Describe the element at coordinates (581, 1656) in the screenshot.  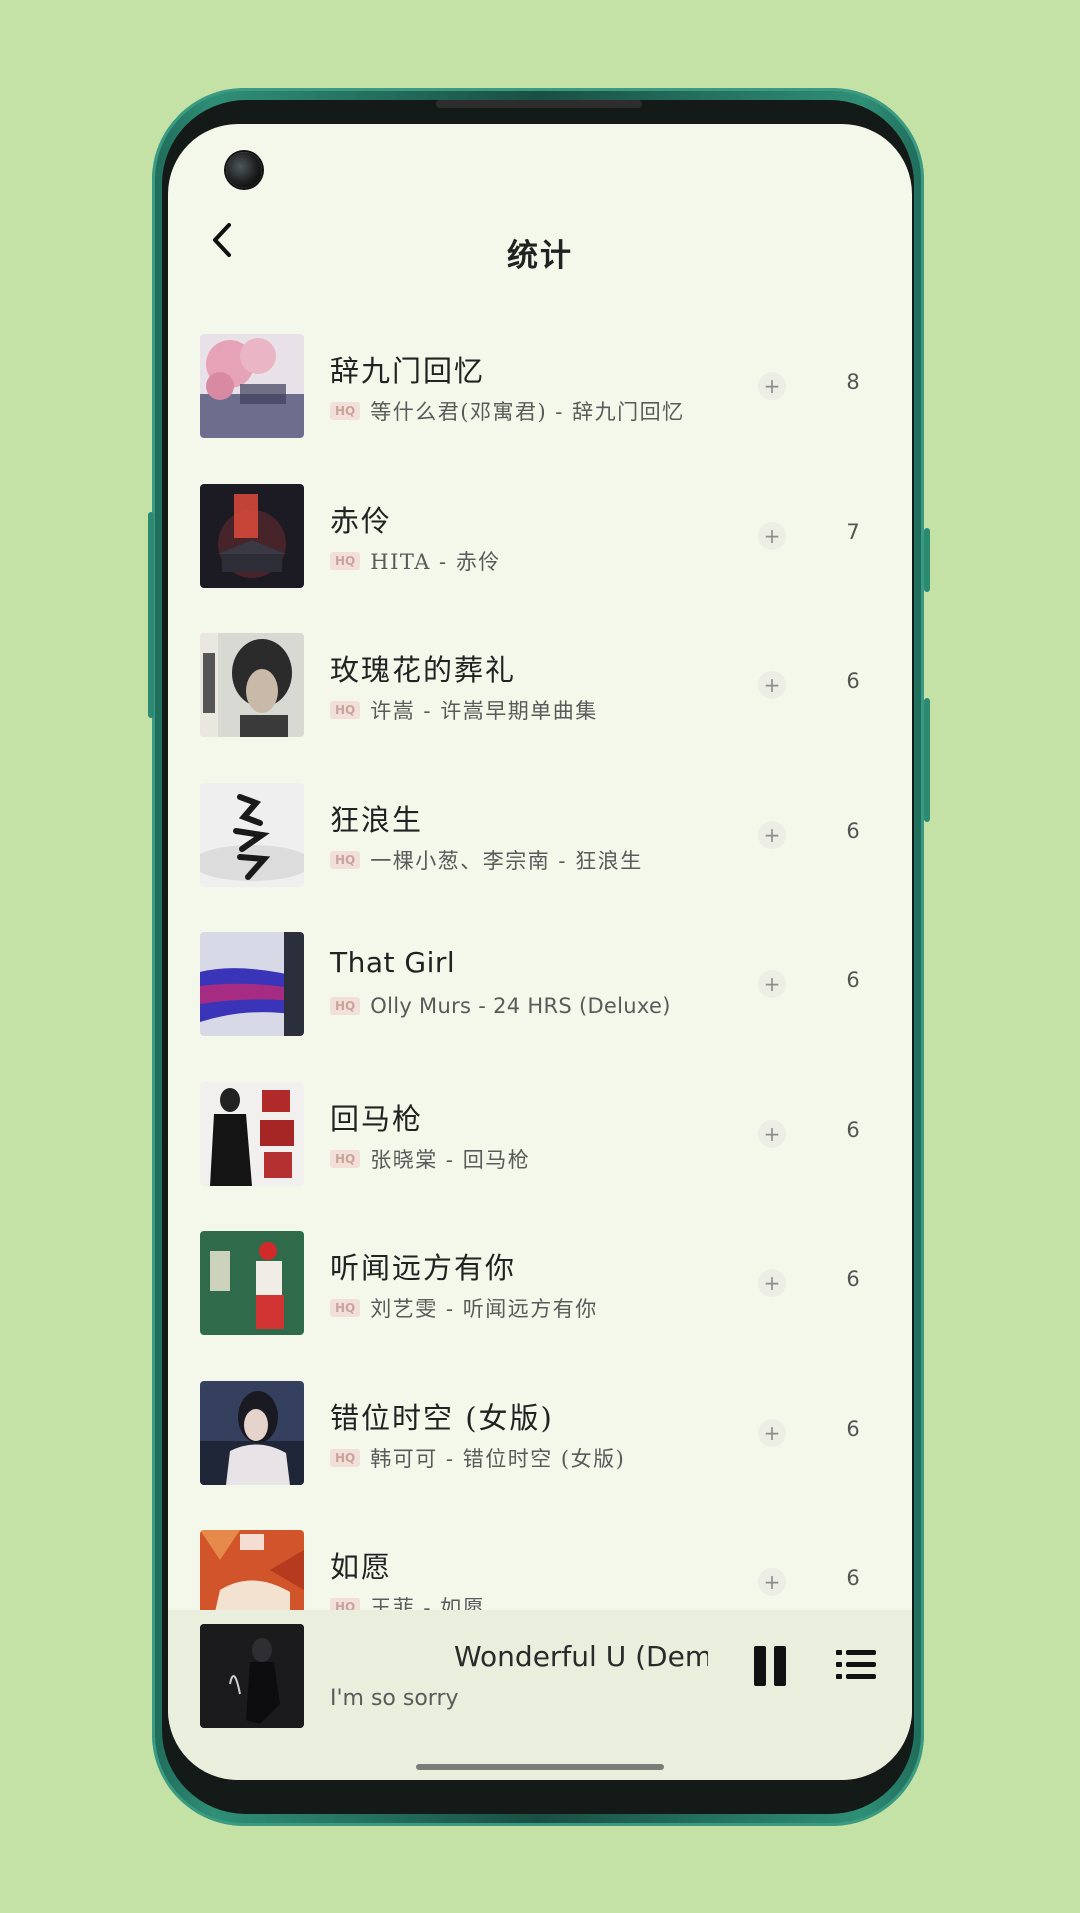
I see `now-playing-title: Wonderful U (Dem` at that location.